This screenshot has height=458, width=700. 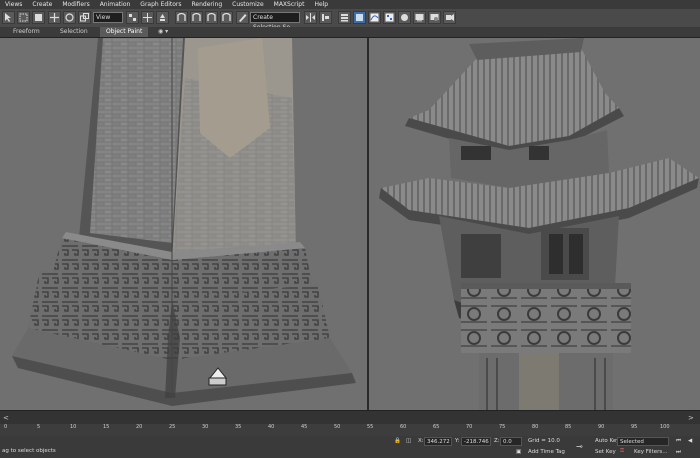 What do you see at coordinates (436, 427) in the screenshot?
I see `track-tick: 65` at bounding box center [436, 427].